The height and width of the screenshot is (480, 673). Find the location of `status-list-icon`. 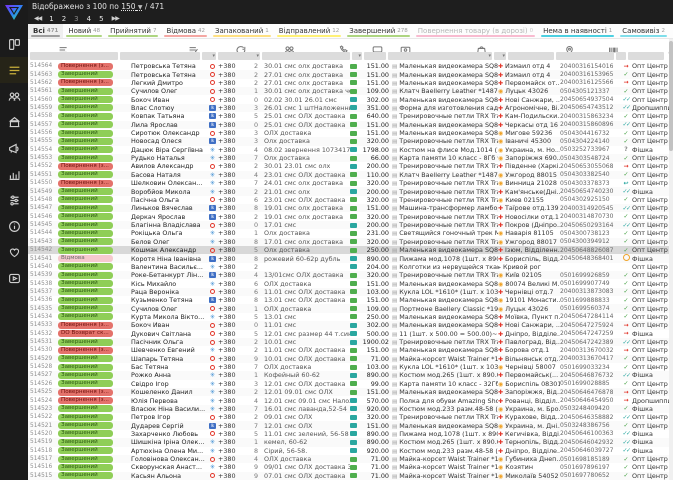

status-list-icon is located at coordinates (64, 46).